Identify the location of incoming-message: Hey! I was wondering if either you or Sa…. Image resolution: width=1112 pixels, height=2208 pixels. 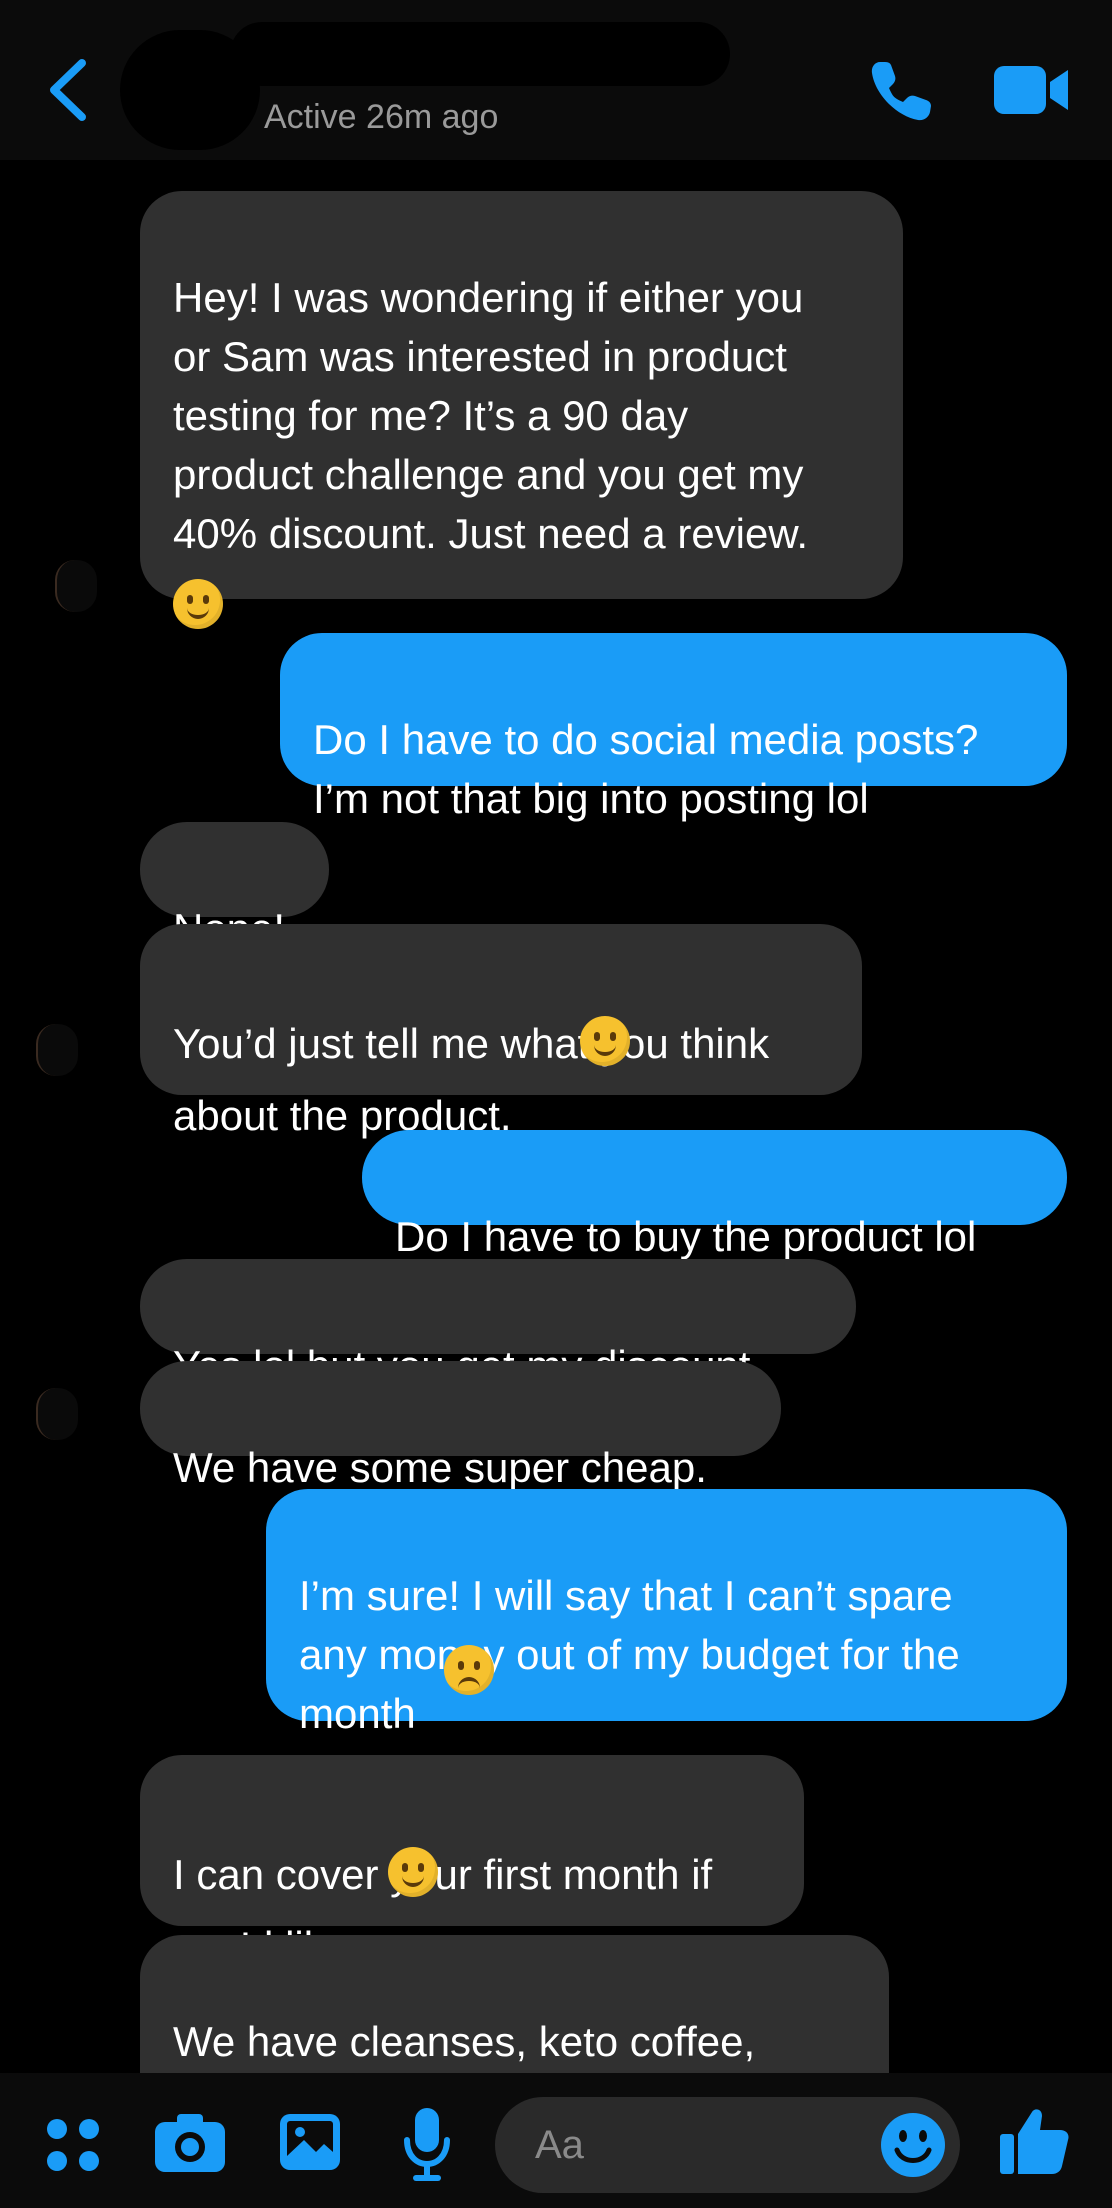
(521, 410).